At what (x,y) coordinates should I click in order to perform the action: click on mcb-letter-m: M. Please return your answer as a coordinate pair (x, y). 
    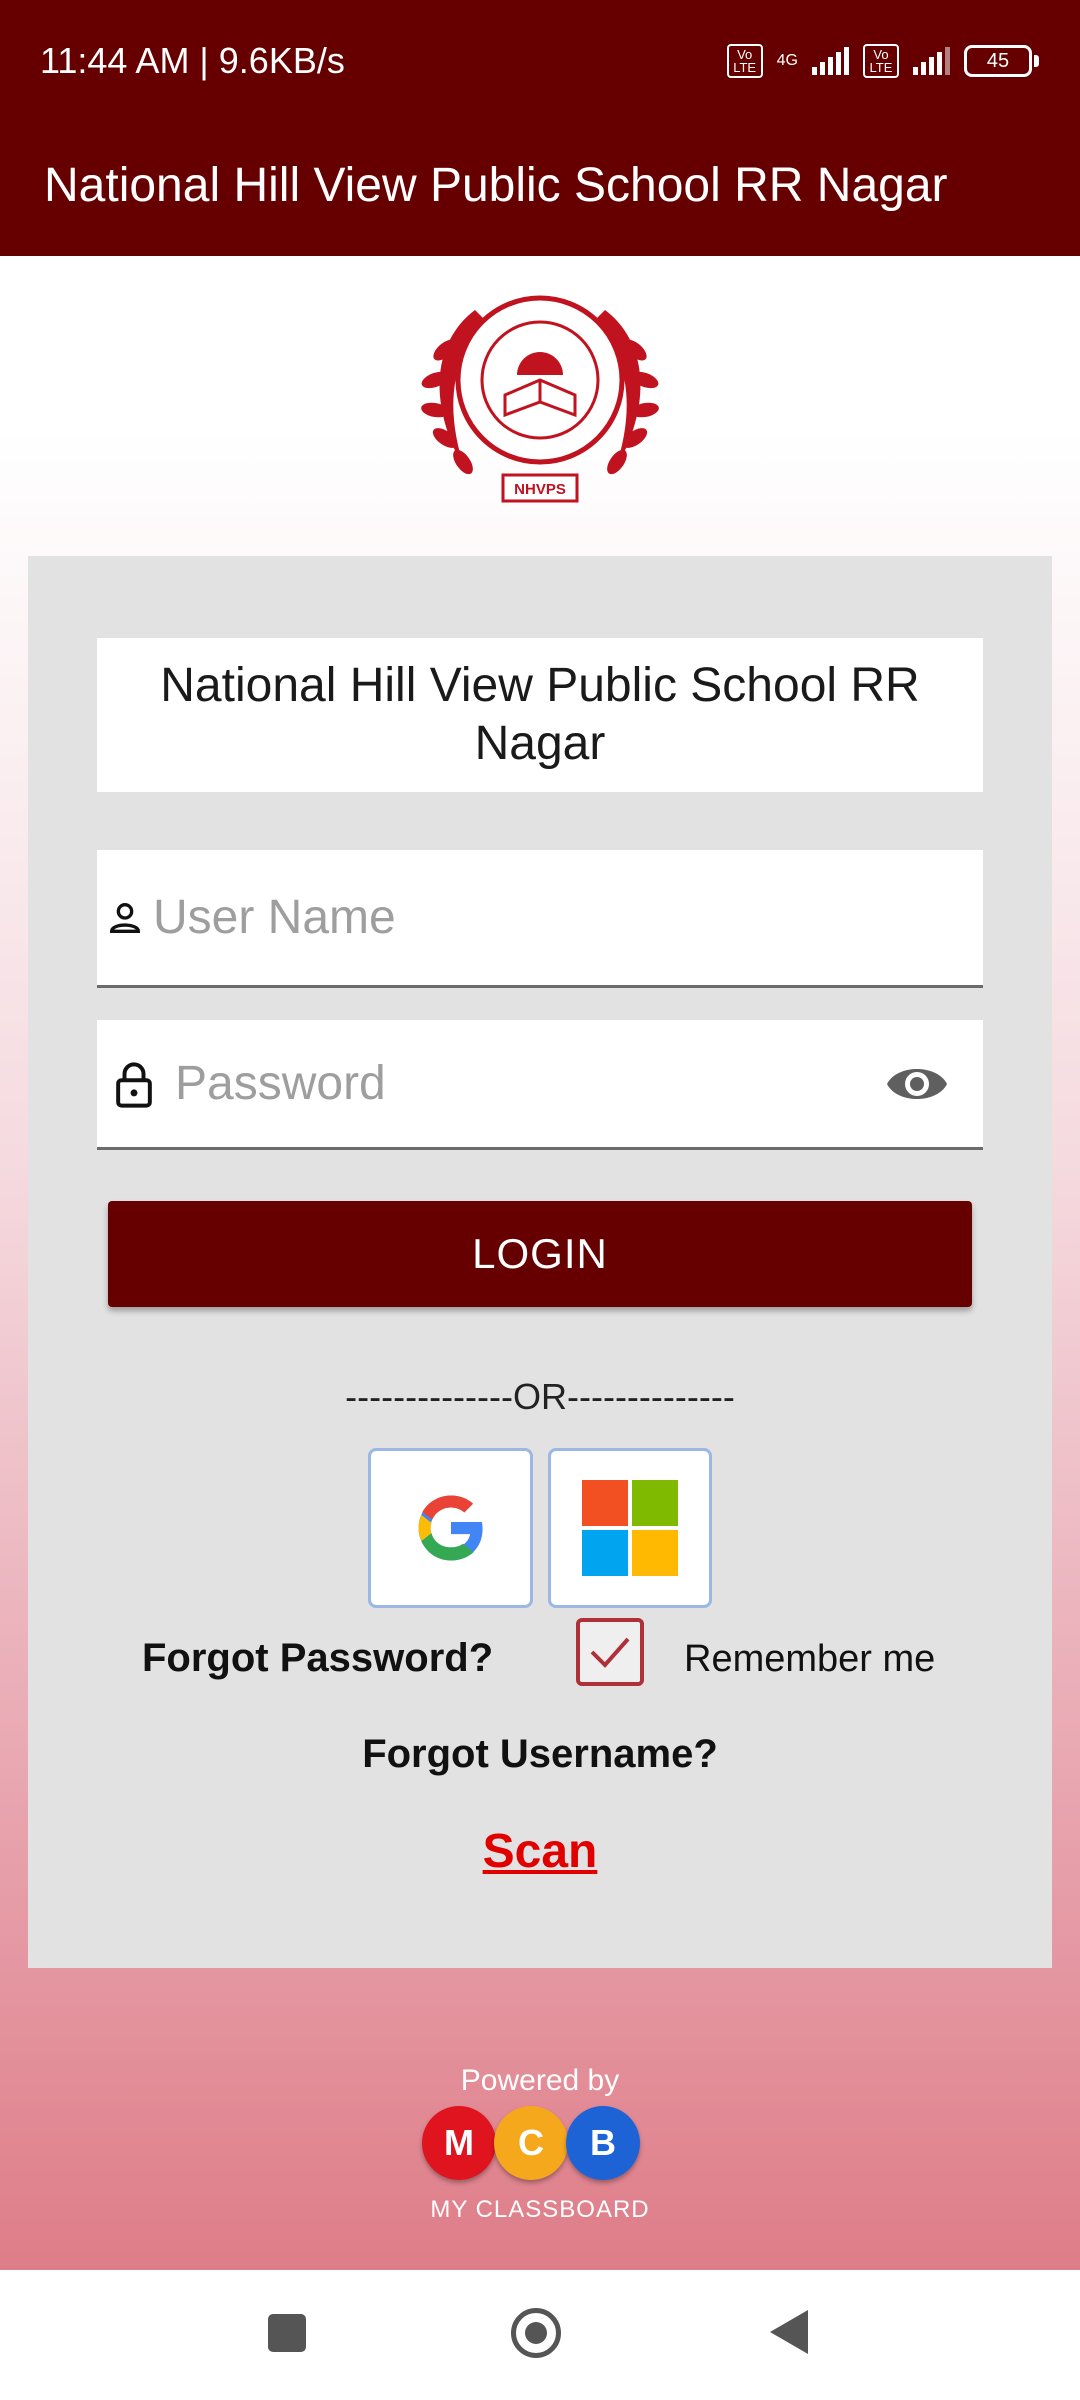
    Looking at the image, I should click on (459, 2143).